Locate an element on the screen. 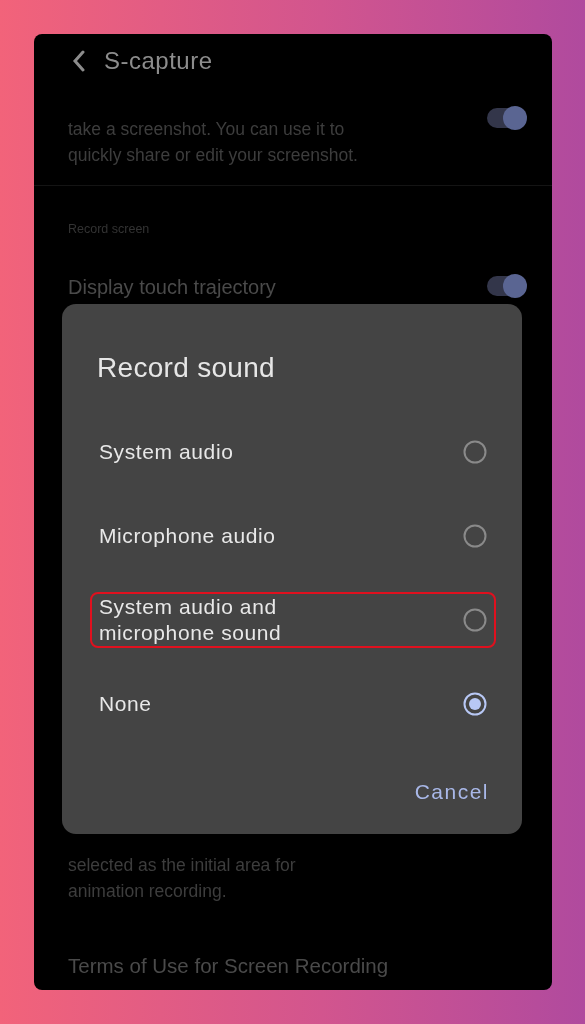  setting-description: take a screenshot. You can use it to quickly share or edit your screenshot. is located at coordinates (213, 142).